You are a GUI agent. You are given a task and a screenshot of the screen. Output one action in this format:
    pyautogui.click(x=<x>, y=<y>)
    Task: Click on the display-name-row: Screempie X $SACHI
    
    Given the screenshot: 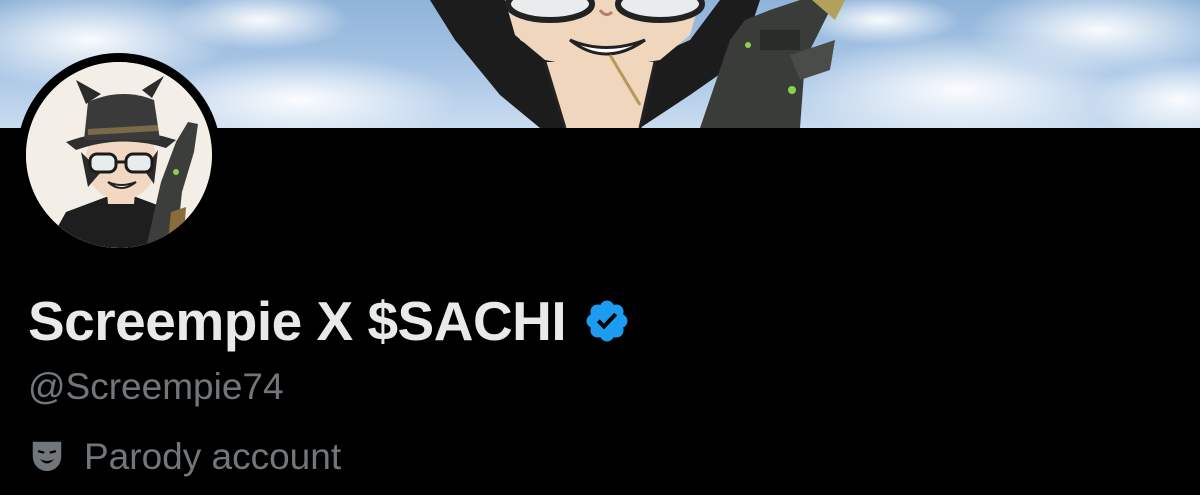 What is the action you would take?
    pyautogui.click(x=329, y=321)
    